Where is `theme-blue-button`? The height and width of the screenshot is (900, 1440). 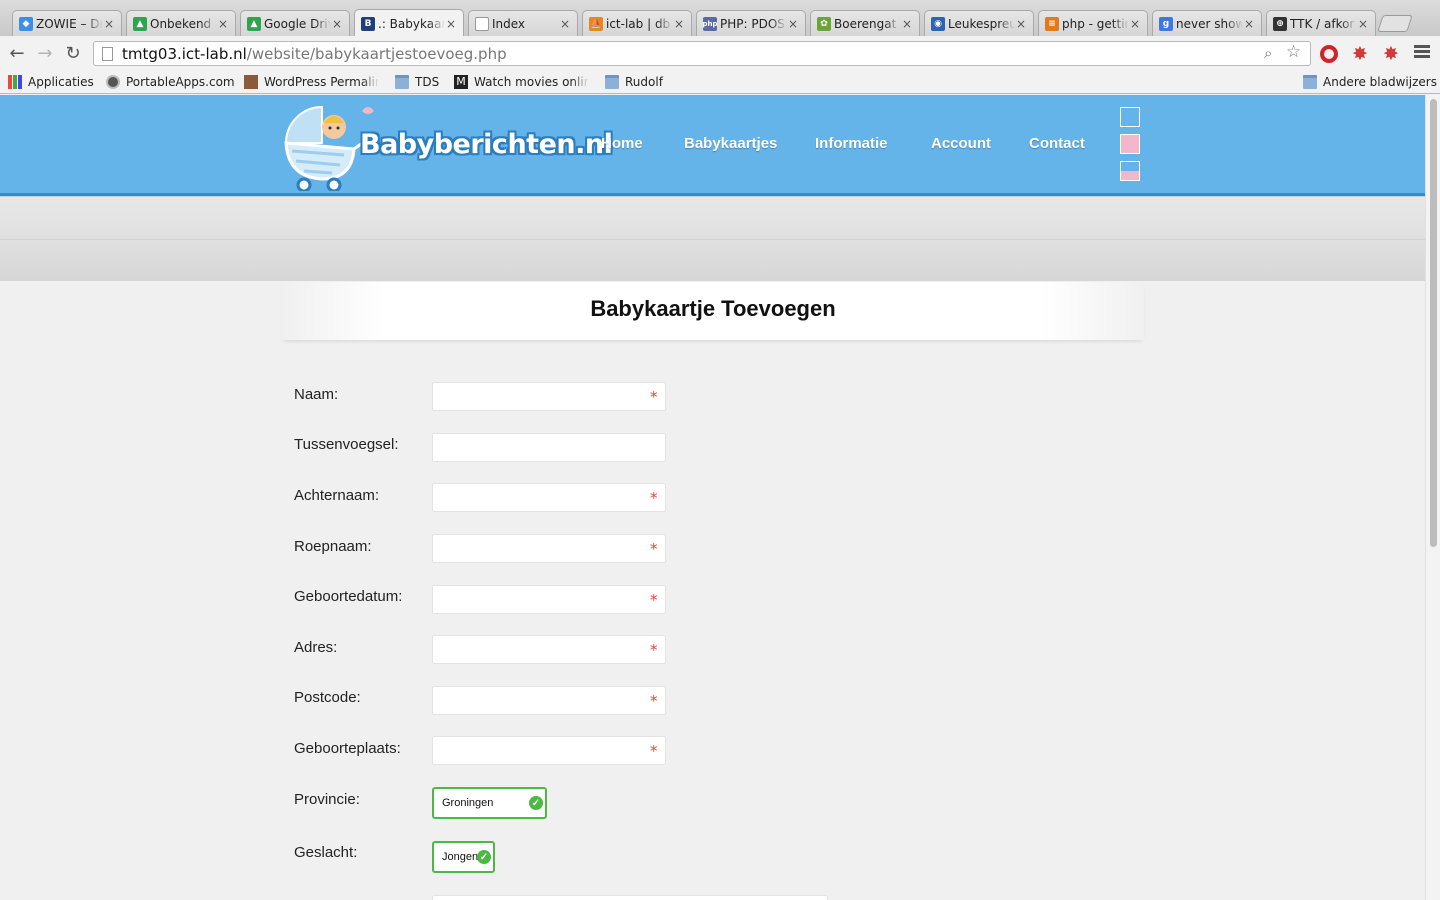
theme-blue-button is located at coordinates (1130, 117).